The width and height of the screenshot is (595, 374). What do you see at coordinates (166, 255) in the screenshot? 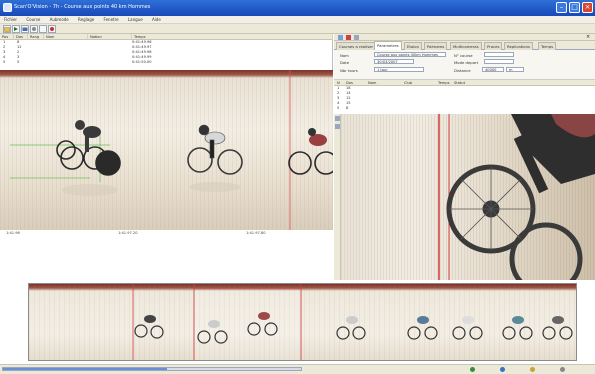
I see `time-axis: 1:41.96 1:41.97.20 1:41.97.80` at bounding box center [166, 255].